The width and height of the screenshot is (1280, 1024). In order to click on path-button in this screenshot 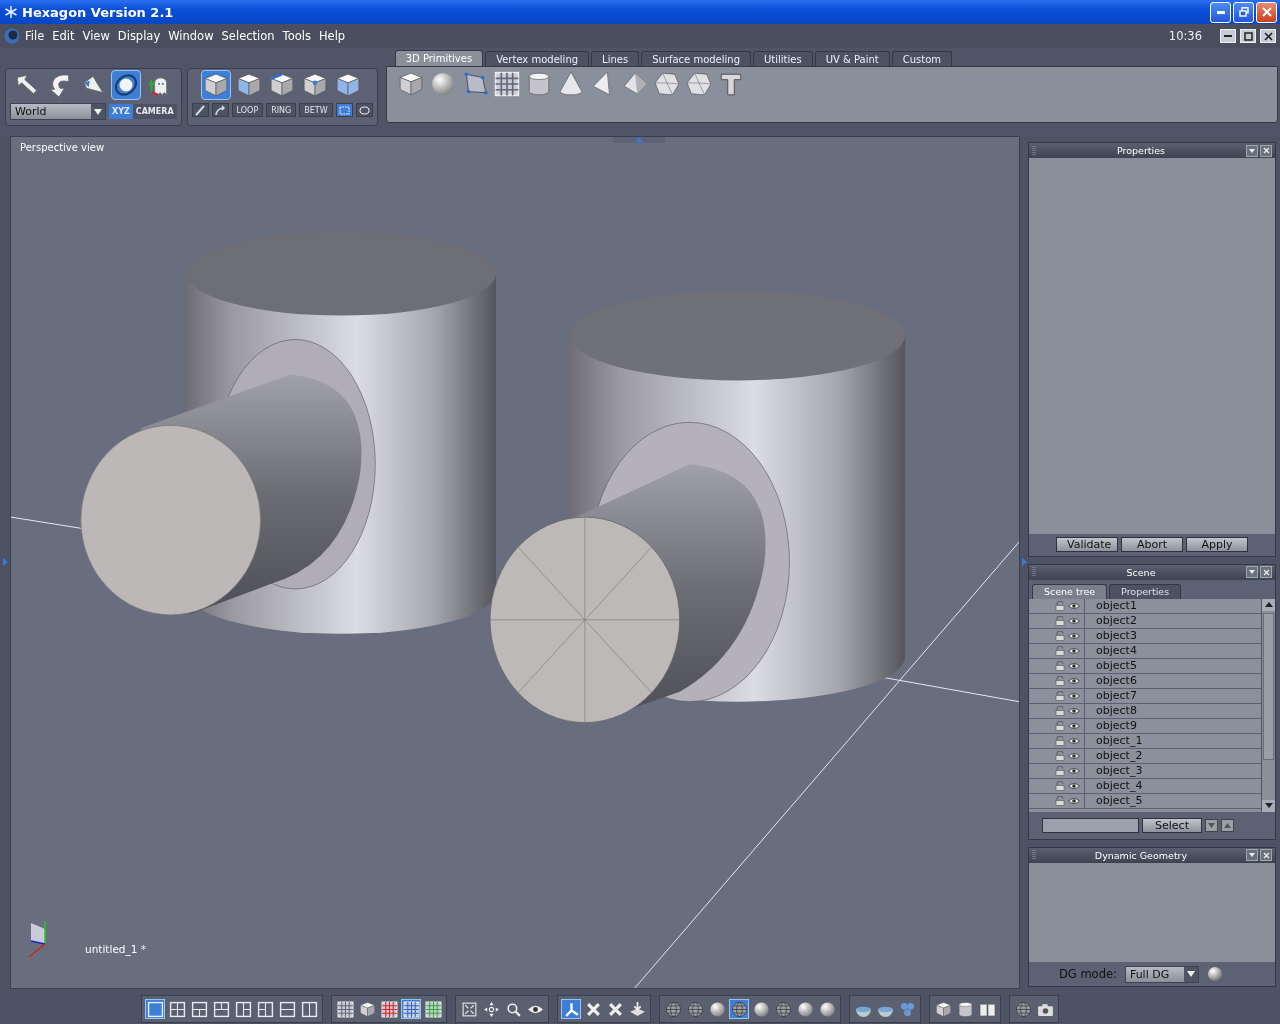, I will do `click(220, 110)`.